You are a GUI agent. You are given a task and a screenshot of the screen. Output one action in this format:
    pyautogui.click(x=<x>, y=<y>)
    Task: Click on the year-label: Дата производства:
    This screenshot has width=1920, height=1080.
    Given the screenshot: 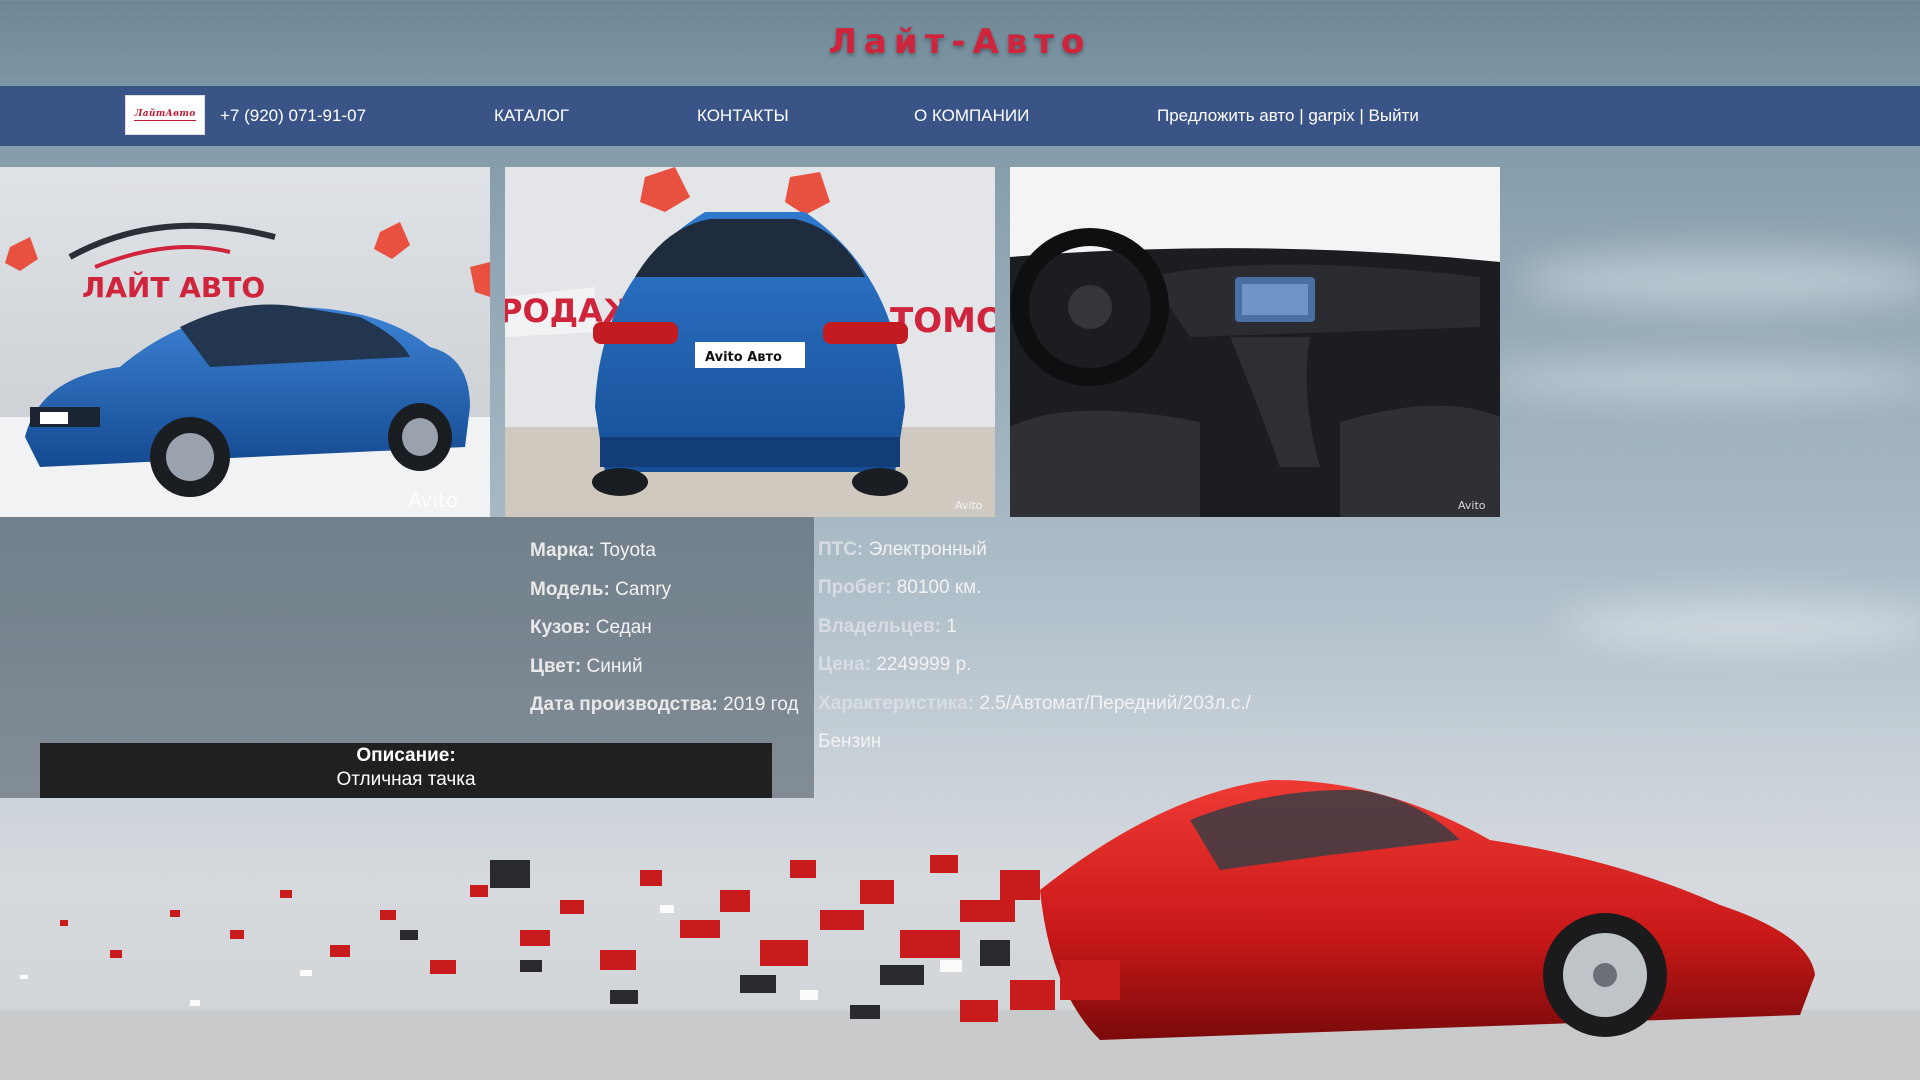 What is the action you would take?
    pyautogui.click(x=624, y=704)
    